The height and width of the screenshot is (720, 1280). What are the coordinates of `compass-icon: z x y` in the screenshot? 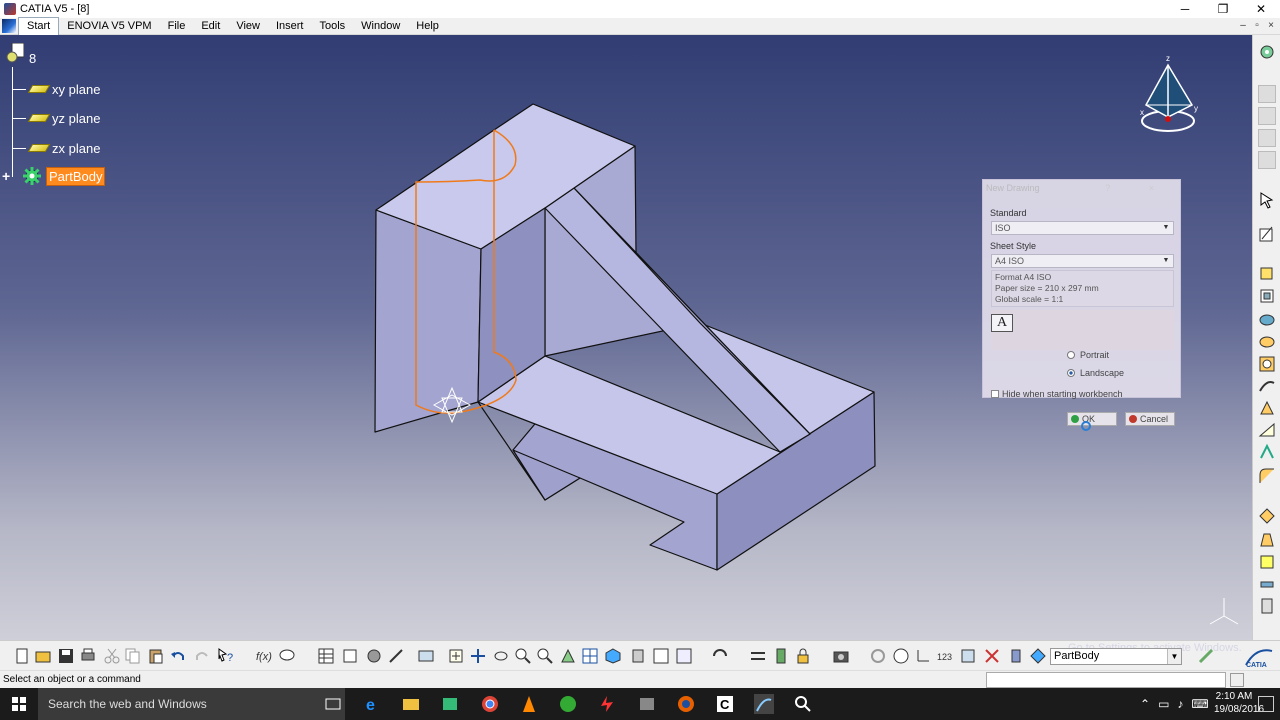 It's located at (1168, 93).